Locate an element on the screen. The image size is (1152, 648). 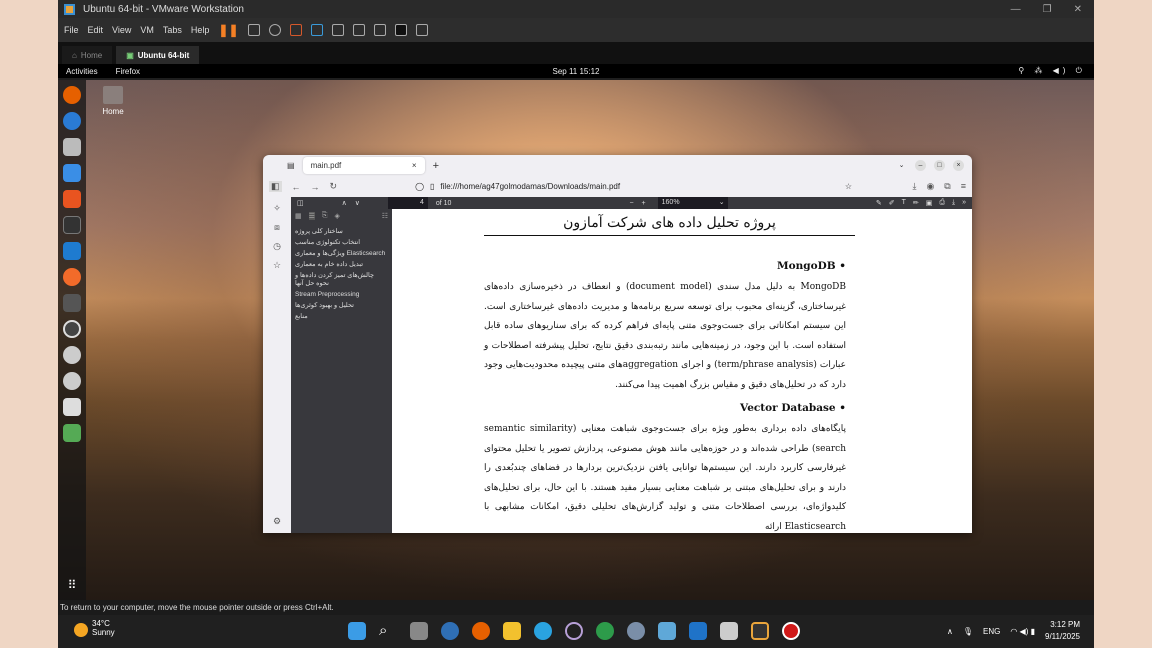
pause-icon: ❚❚ is located at coordinates (228, 30).